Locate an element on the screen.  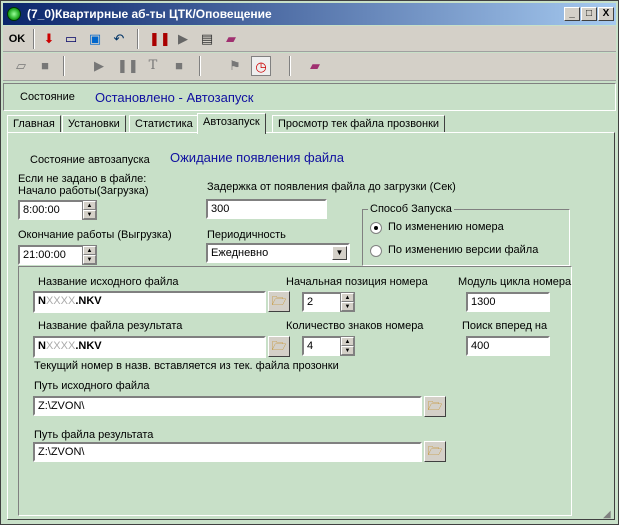
result-name-placeholder: XXXX is located at coordinates (60, 346).